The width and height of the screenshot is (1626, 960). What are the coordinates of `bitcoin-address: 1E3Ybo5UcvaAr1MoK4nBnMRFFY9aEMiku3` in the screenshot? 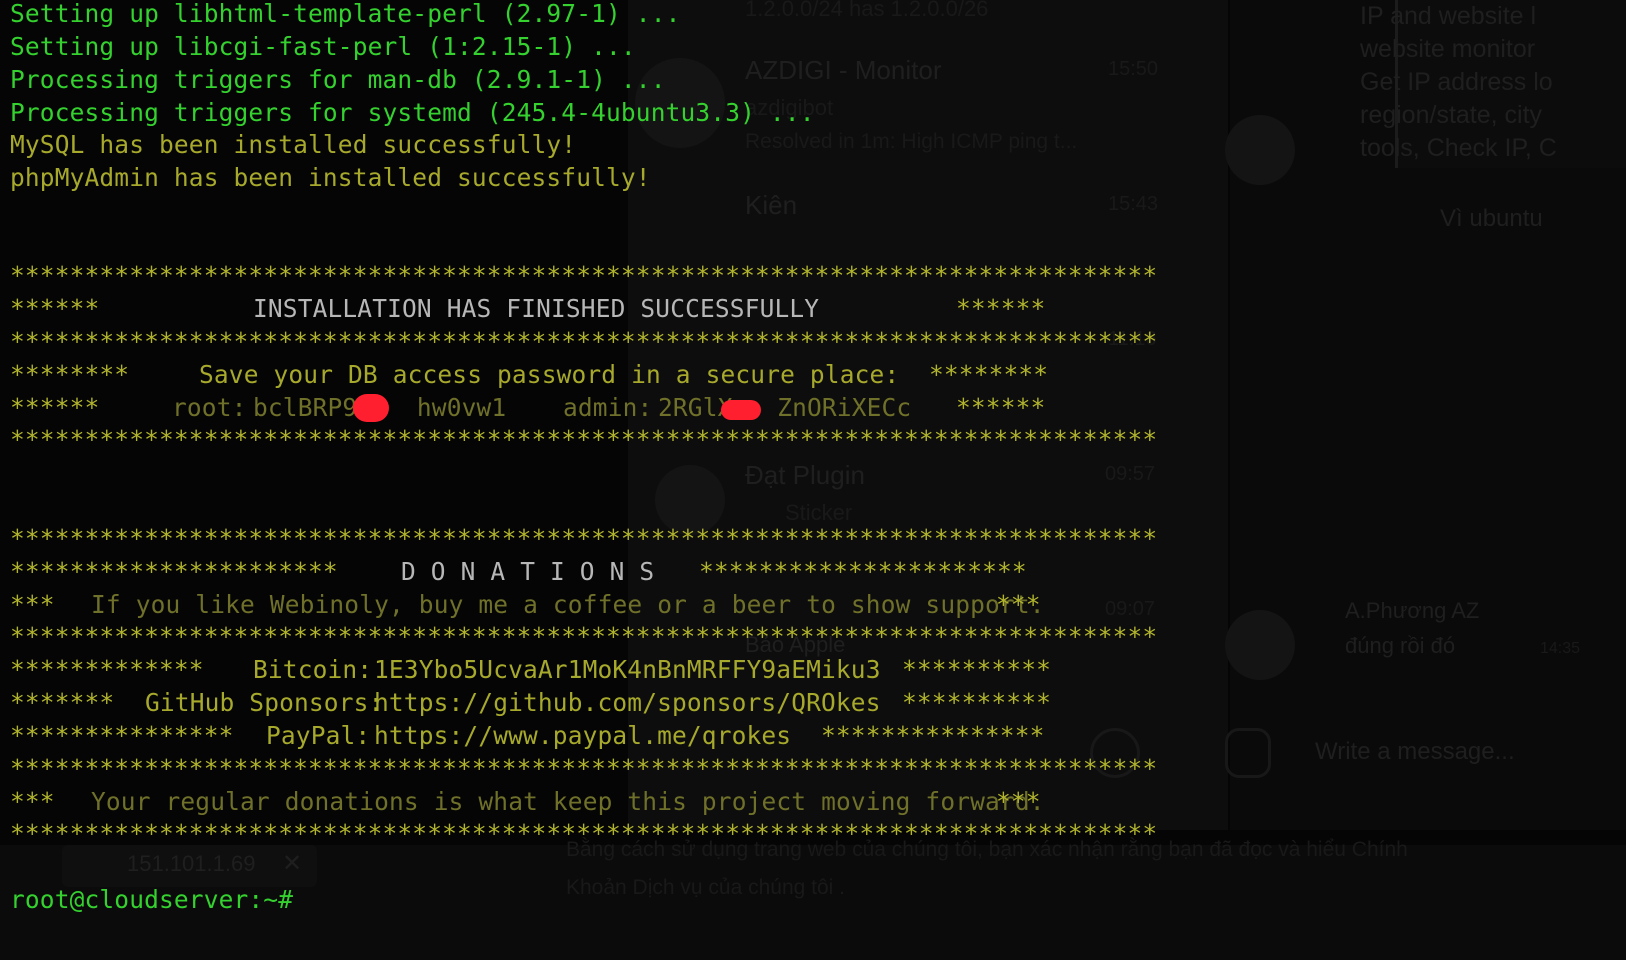 It's located at (627, 669).